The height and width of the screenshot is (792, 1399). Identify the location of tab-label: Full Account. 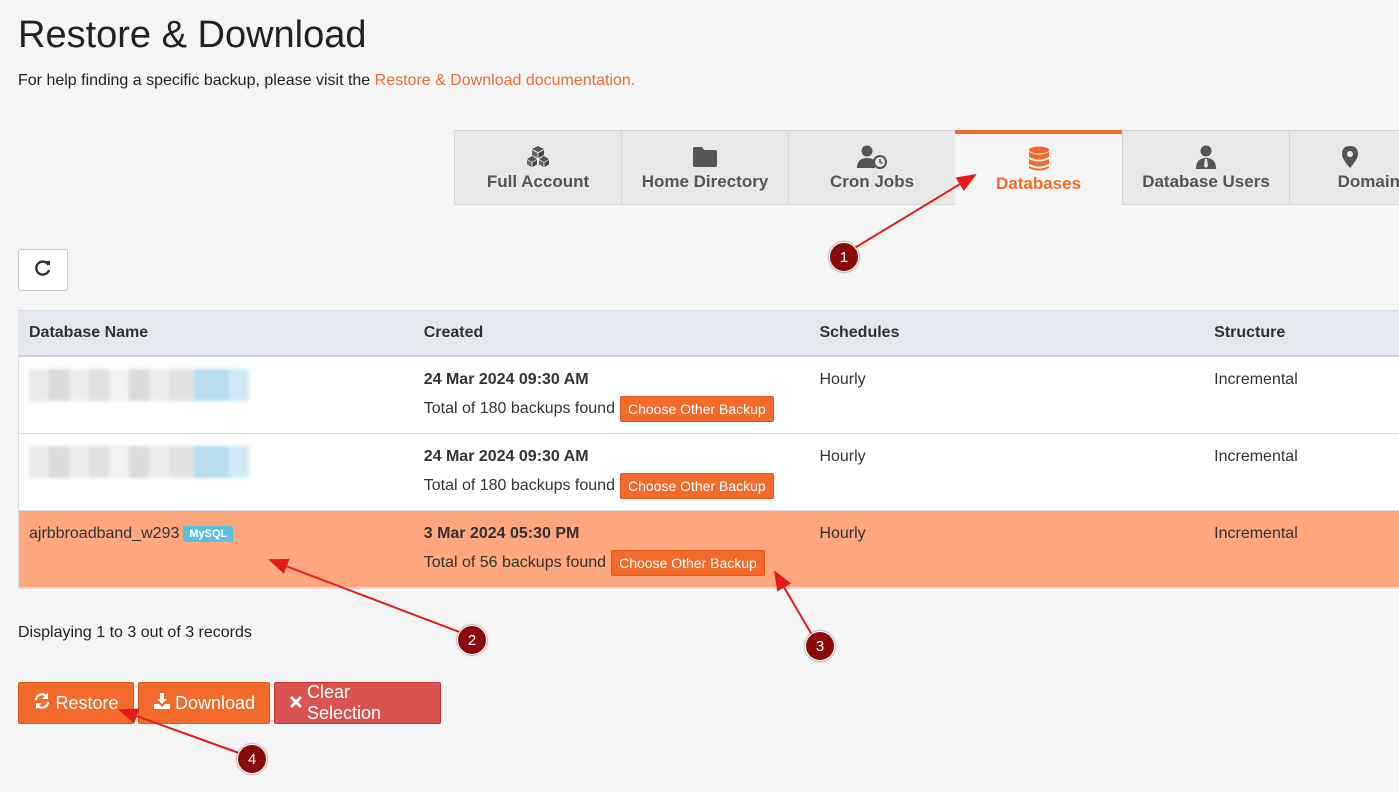
(538, 181).